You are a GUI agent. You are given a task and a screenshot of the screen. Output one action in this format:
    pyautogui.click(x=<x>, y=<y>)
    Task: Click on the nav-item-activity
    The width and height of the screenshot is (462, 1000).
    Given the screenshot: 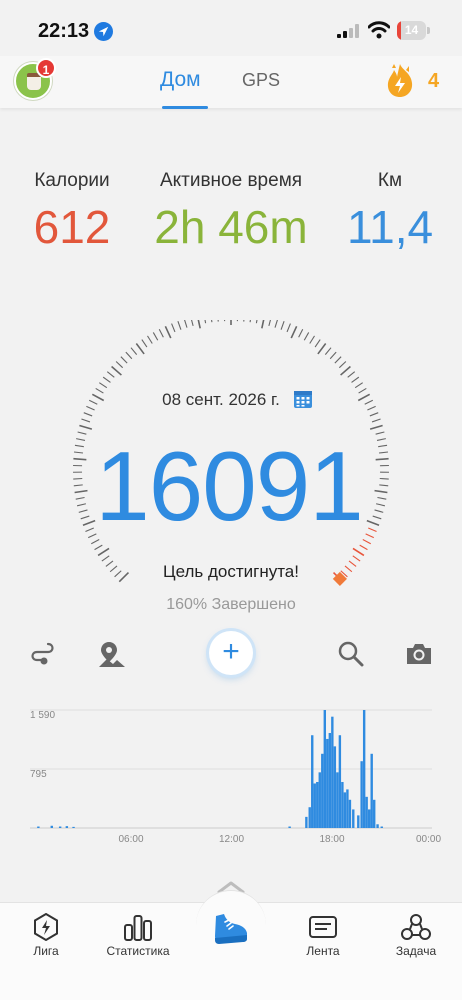 What is the action you would take?
    pyautogui.click(x=231, y=925)
    